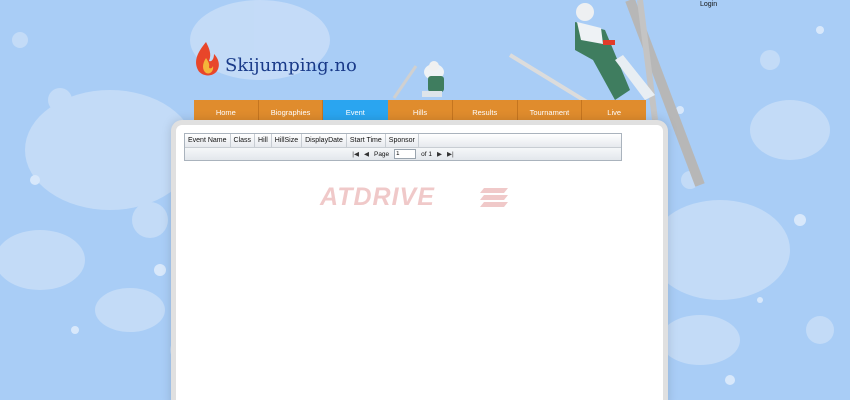 The width and height of the screenshot is (850, 400). I want to click on column-header-hill: Hill, so click(263, 140).